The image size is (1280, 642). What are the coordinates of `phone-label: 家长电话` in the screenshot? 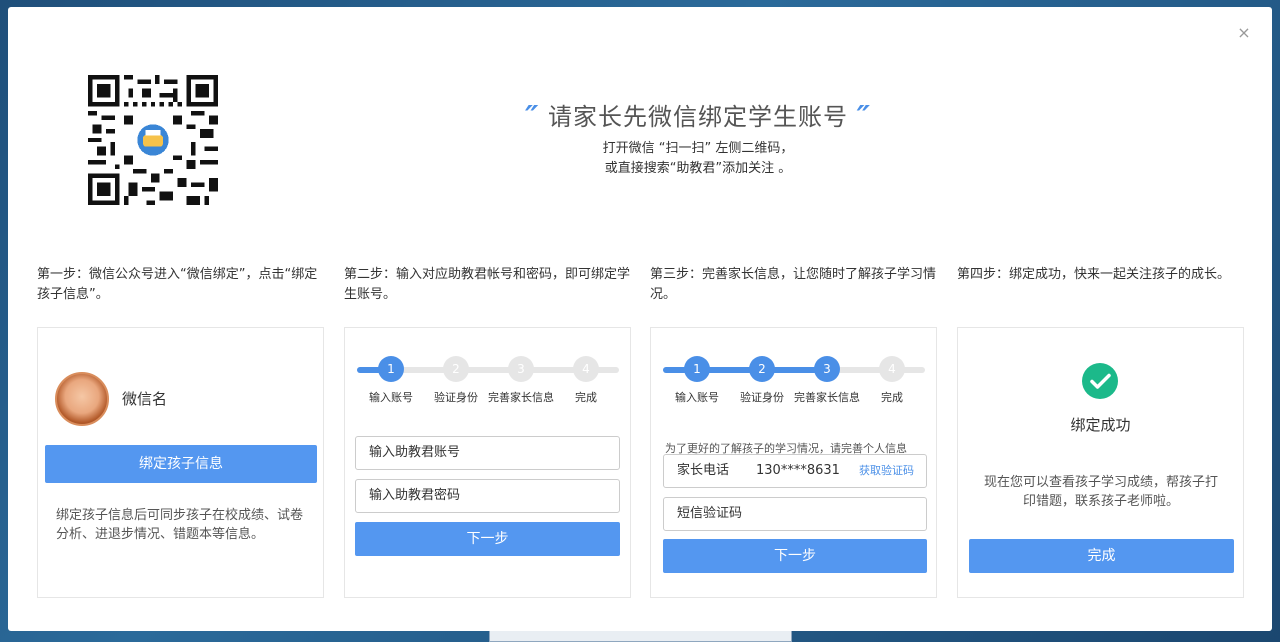 It's located at (703, 470).